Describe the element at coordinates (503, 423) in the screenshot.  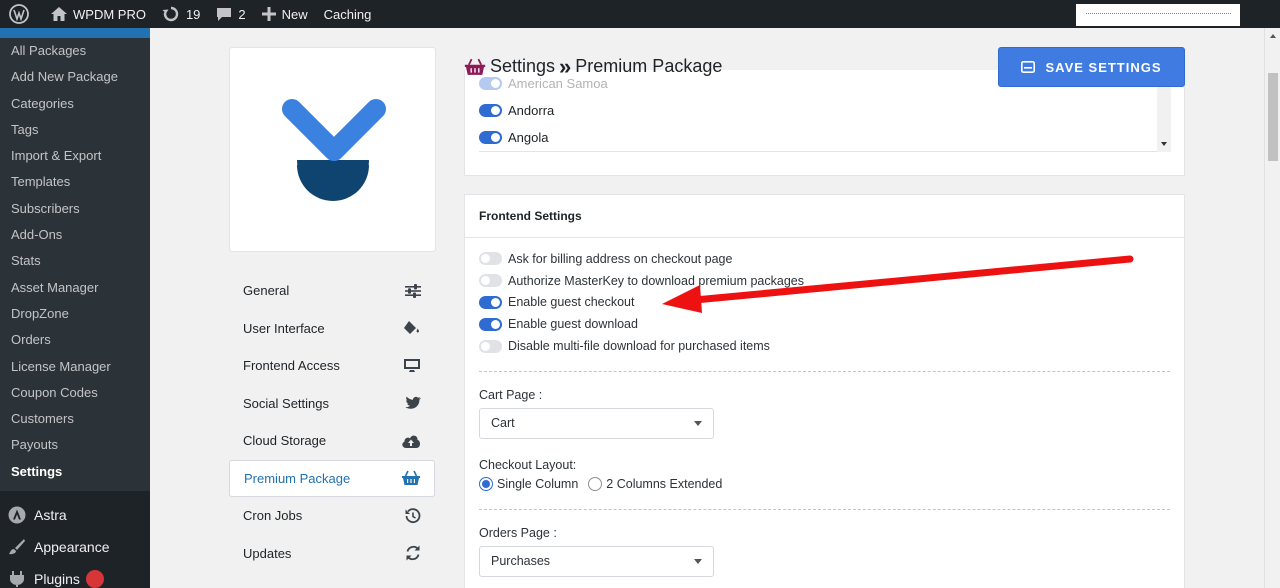
I see `cart-page-value: Cart` at that location.